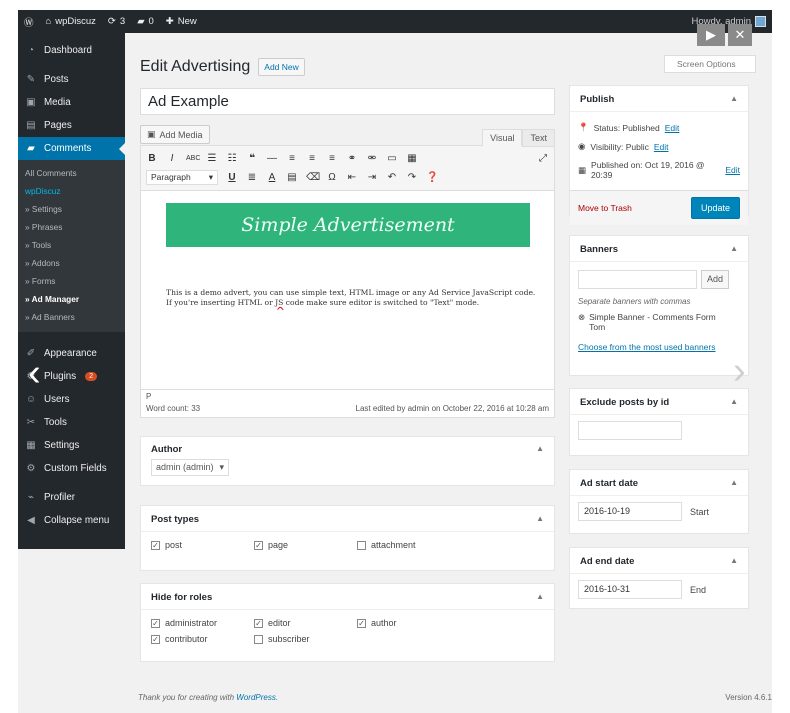 This screenshot has width=790, height=713. What do you see at coordinates (152, 158) in the screenshot?
I see `bold-icon: B` at bounding box center [152, 158].